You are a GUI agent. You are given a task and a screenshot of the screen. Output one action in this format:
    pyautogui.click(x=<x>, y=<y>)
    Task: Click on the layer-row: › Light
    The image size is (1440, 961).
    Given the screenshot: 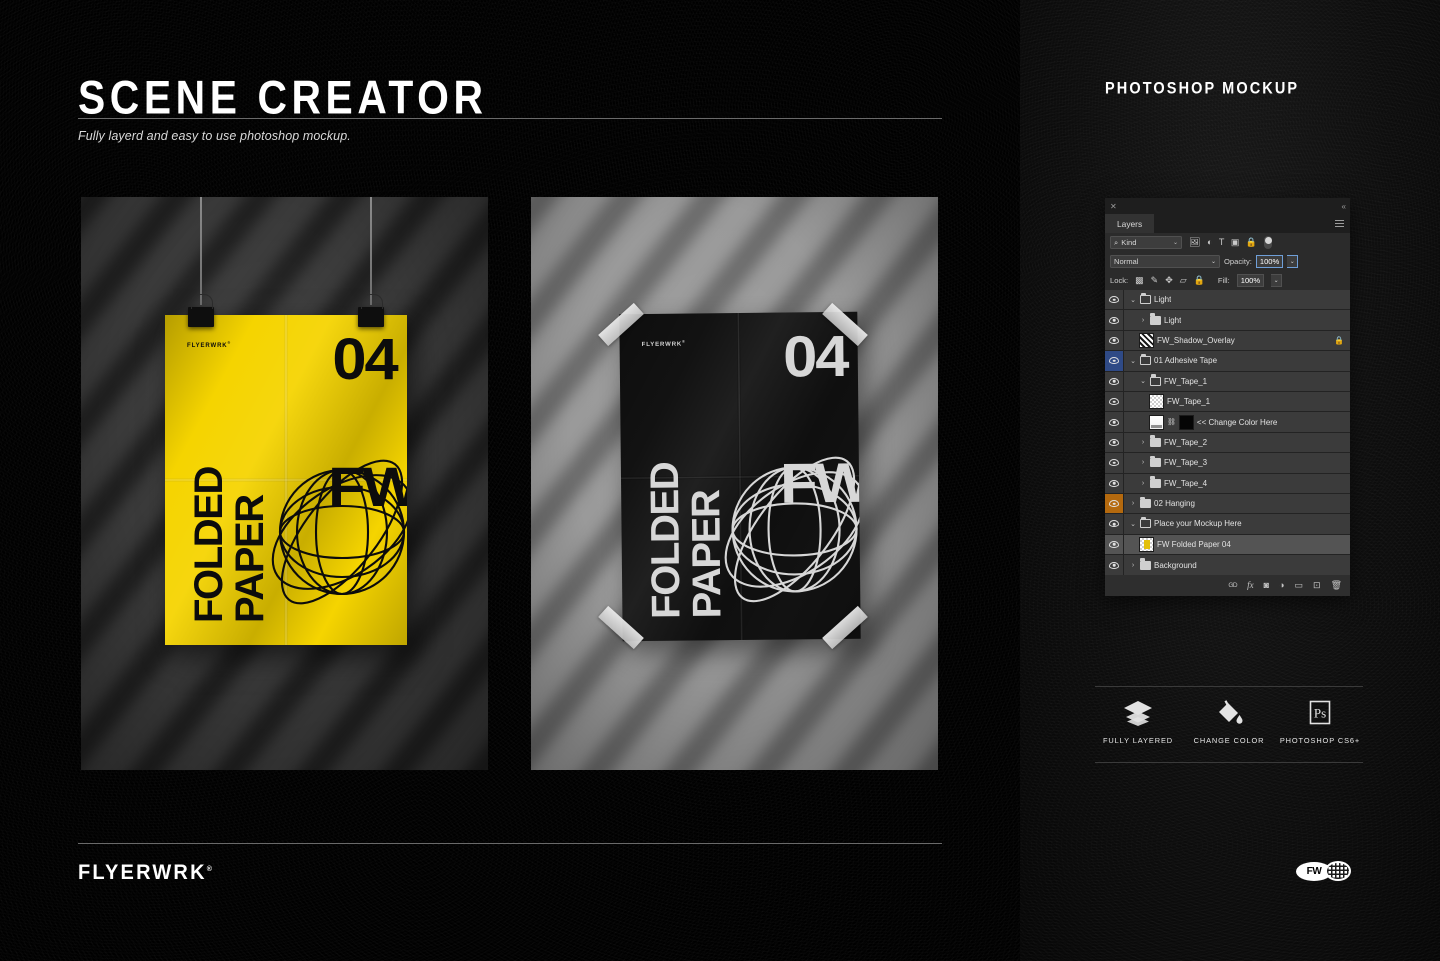 What is the action you would take?
    pyautogui.click(x=1227, y=320)
    